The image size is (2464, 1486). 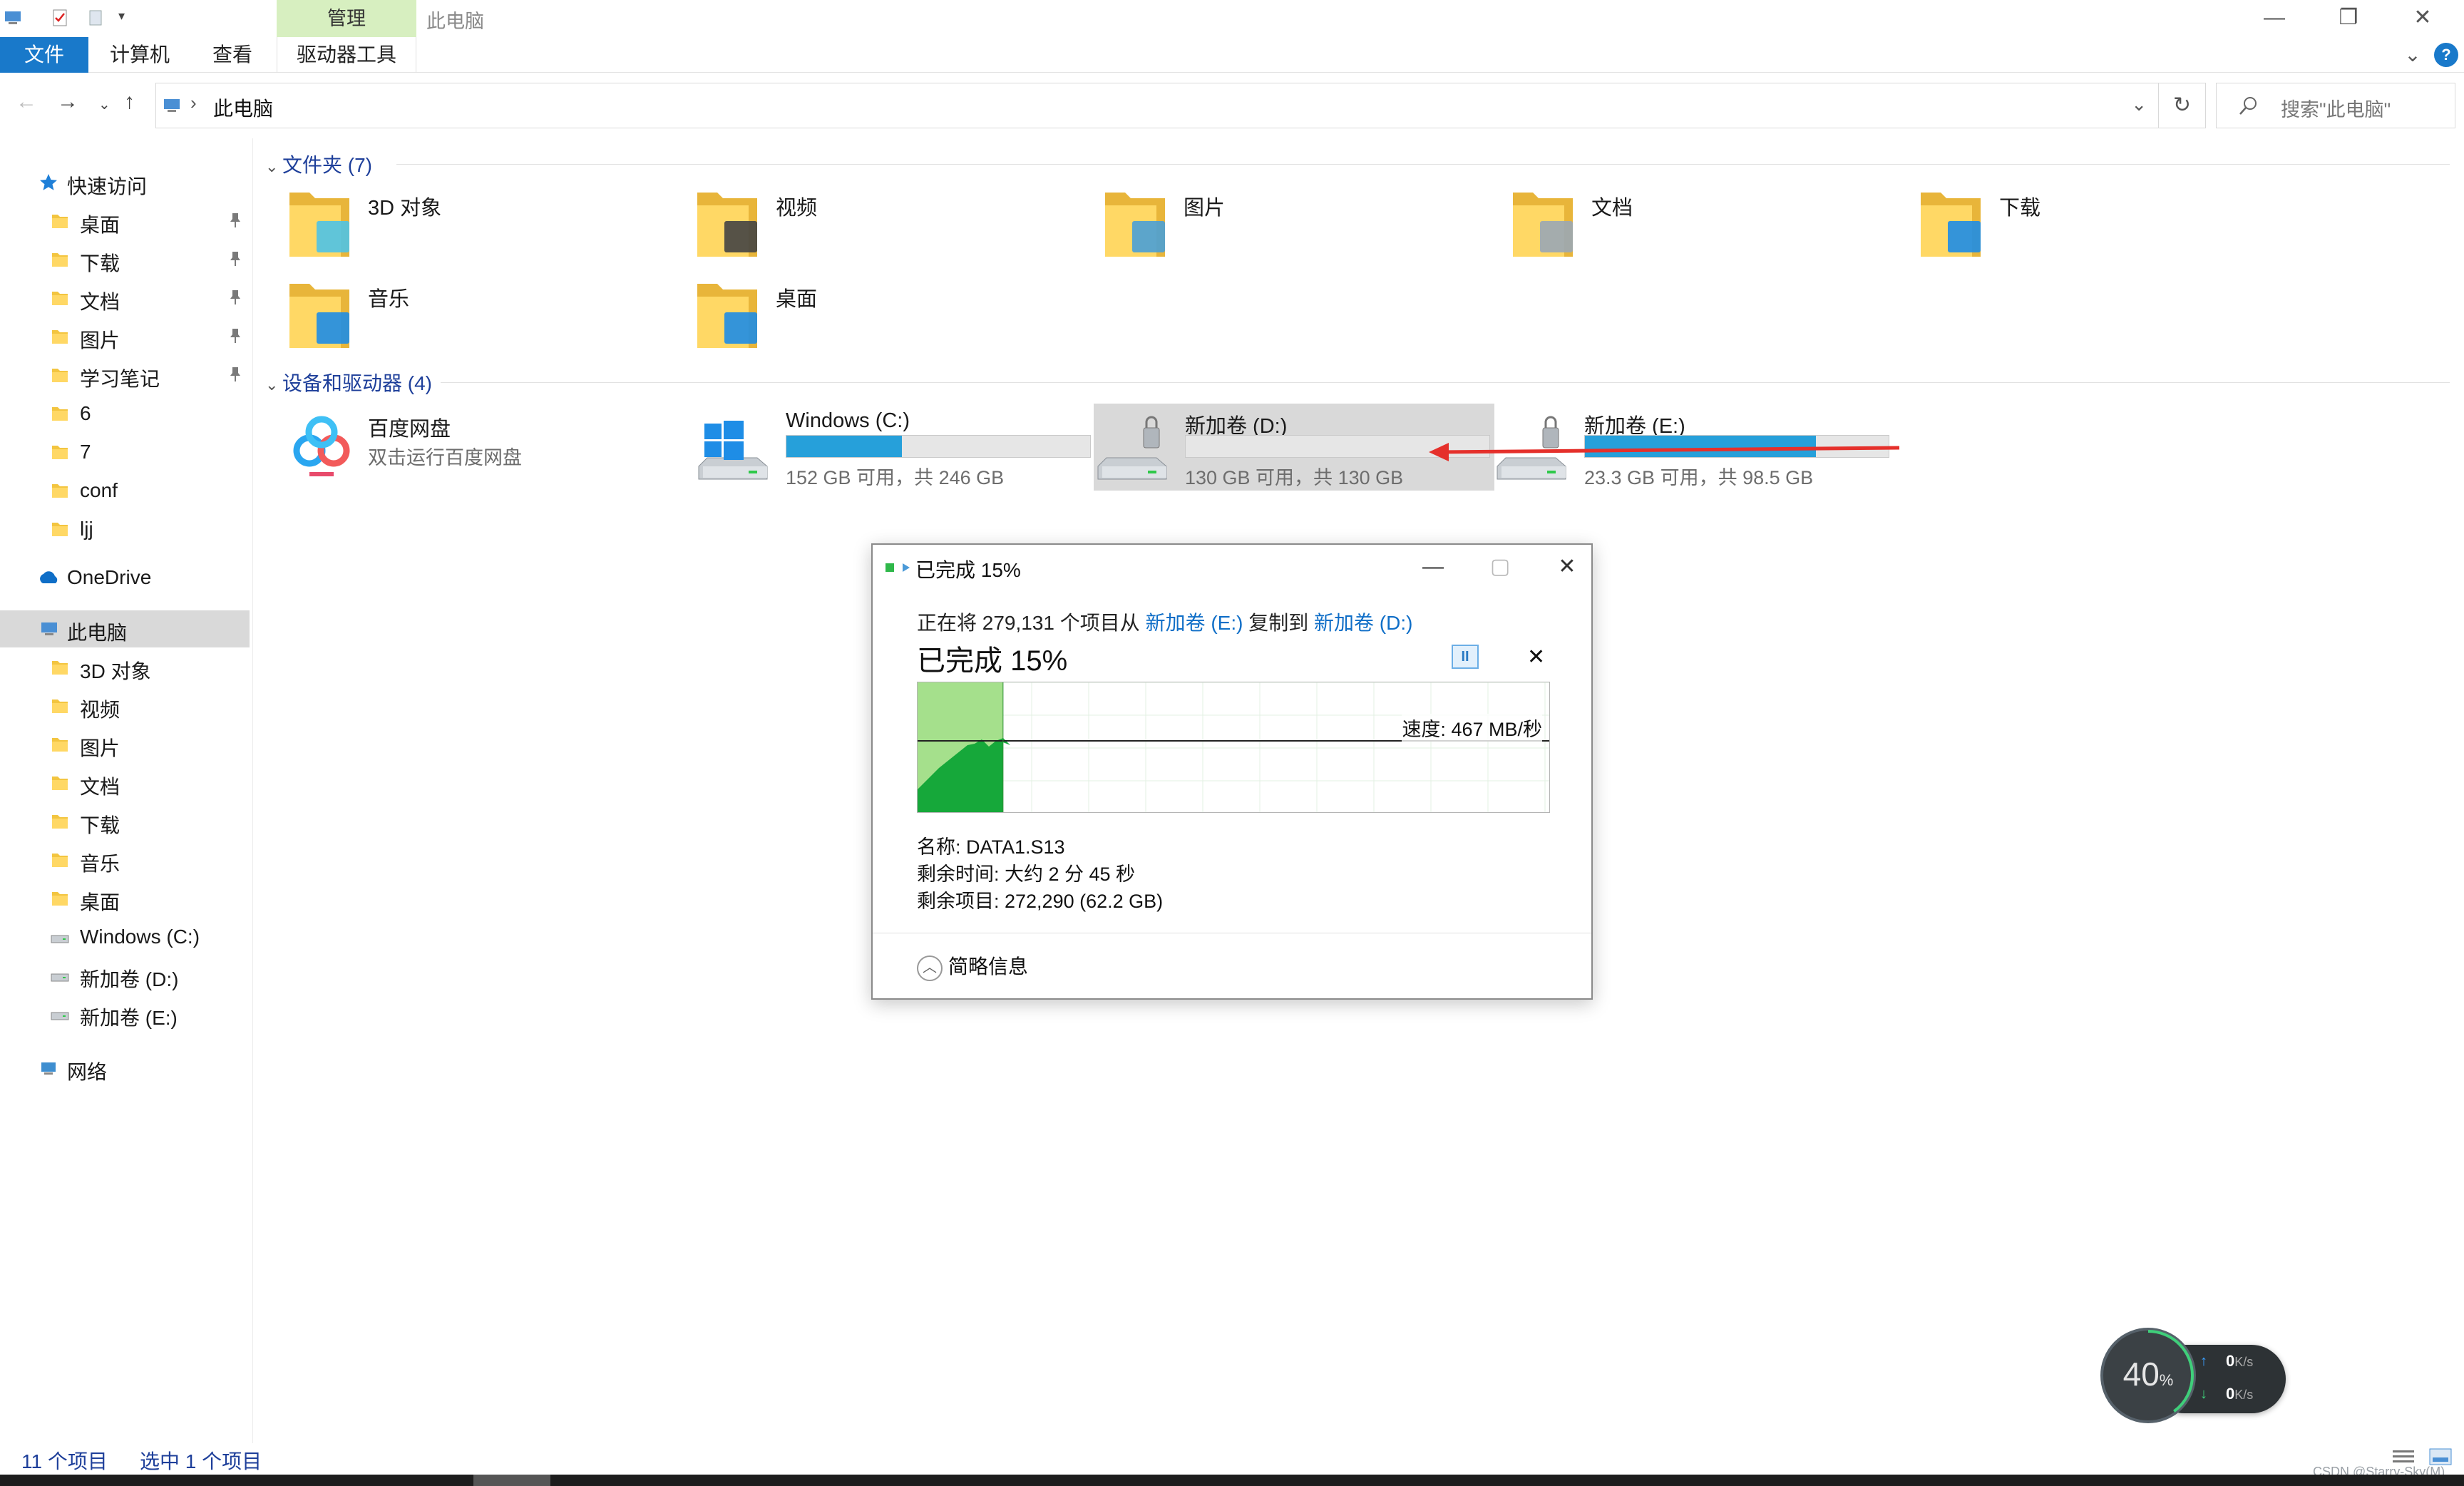 I want to click on sidebar-item-quick-6: 7, so click(x=125, y=453).